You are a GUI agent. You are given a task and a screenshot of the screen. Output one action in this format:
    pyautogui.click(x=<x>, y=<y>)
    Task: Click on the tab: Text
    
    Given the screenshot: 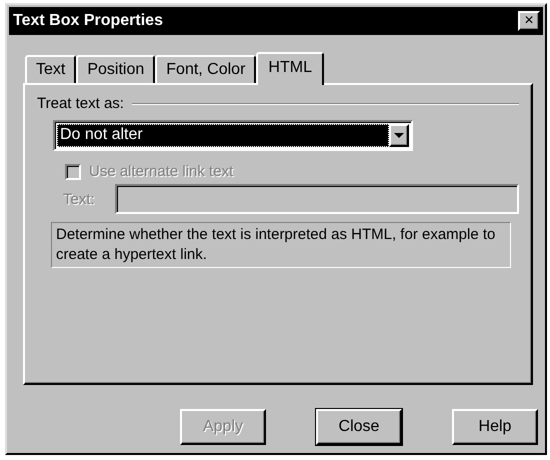 What is the action you would take?
    pyautogui.click(x=50, y=69)
    